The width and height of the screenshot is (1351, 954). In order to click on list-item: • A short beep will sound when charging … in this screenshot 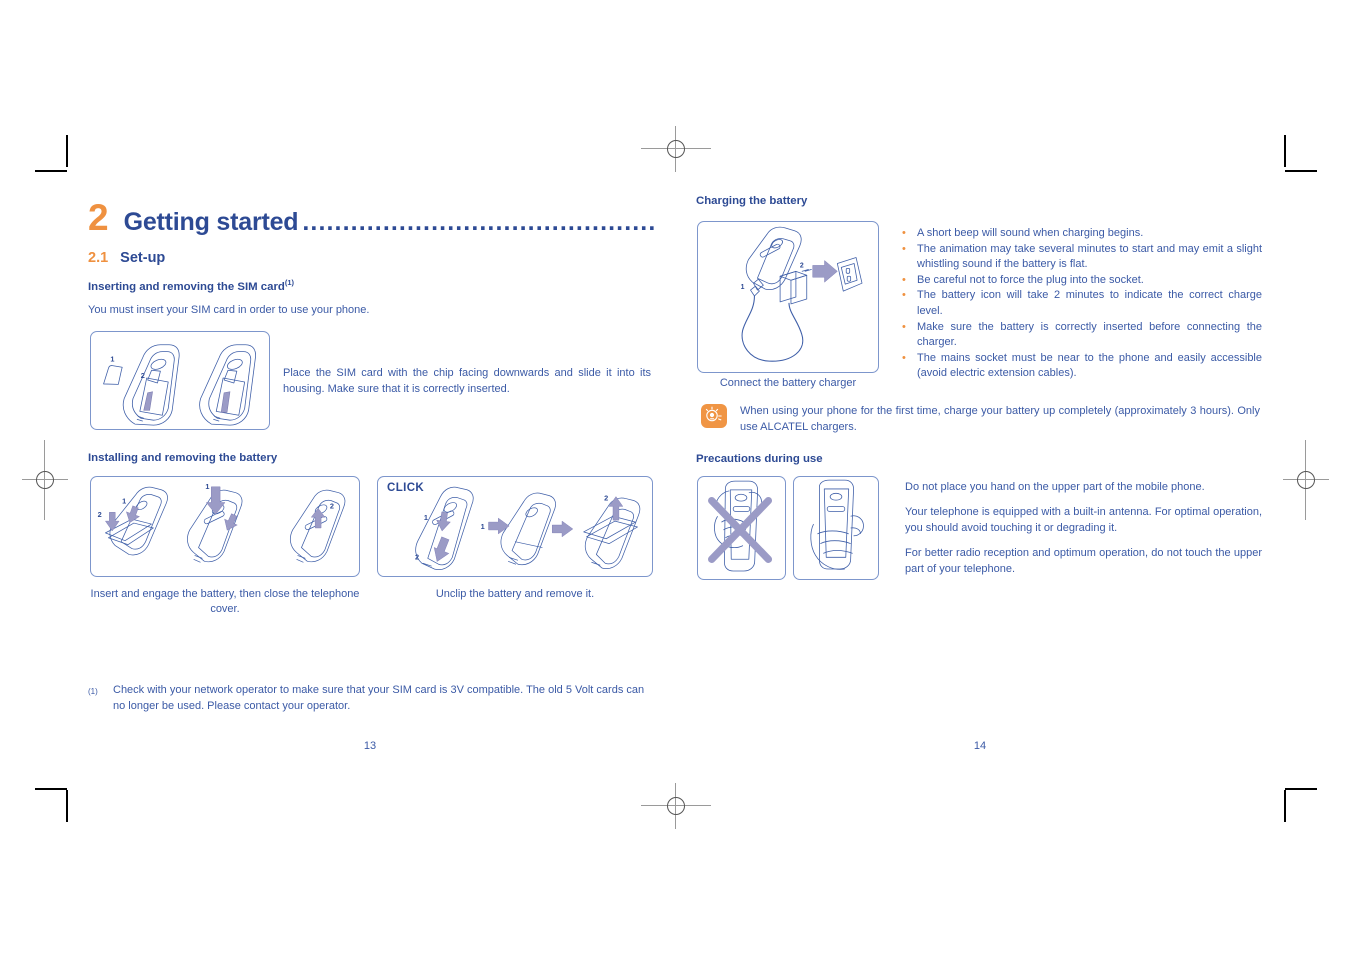, I will do `click(1081, 234)`.